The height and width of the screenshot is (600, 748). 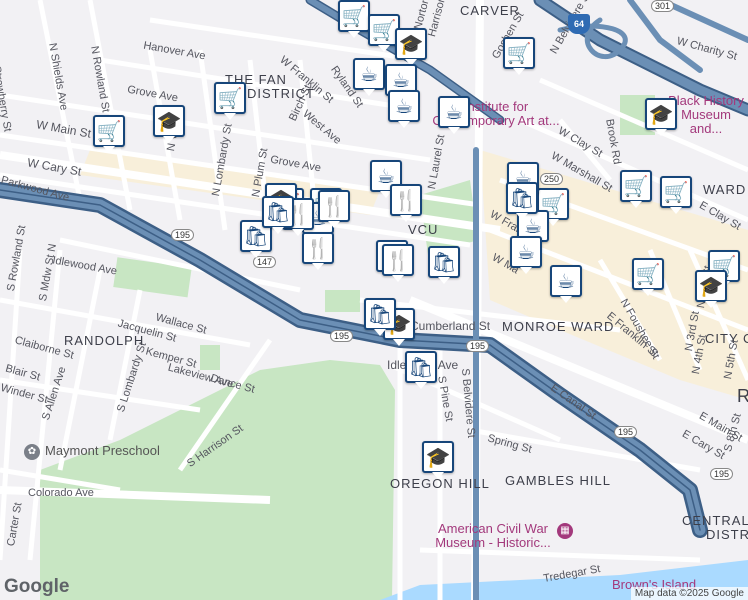 I want to click on museum-icon: ▦, so click(x=565, y=531).